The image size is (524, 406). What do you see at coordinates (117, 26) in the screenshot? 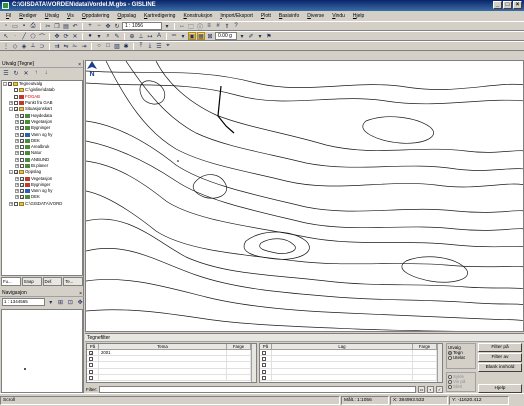
I see `refresh-icon: ↻` at bounding box center [117, 26].